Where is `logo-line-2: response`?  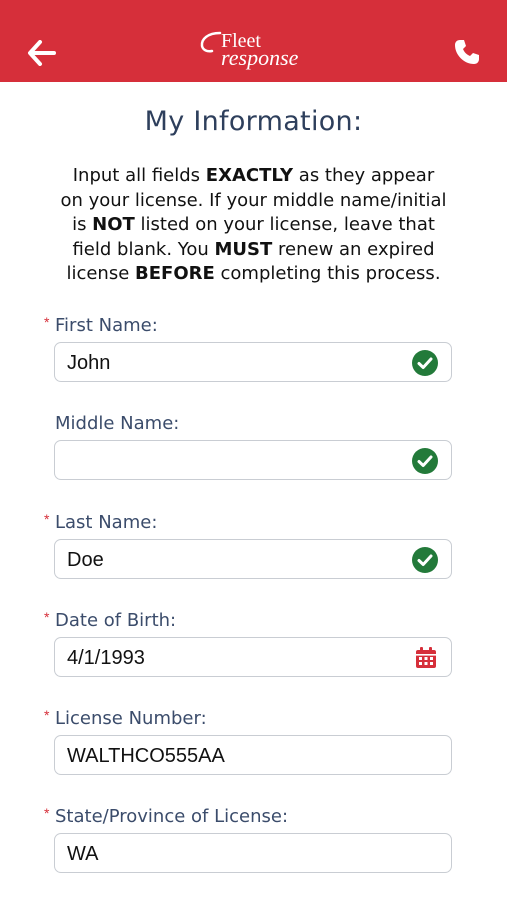 logo-line-2: response is located at coordinates (260, 57).